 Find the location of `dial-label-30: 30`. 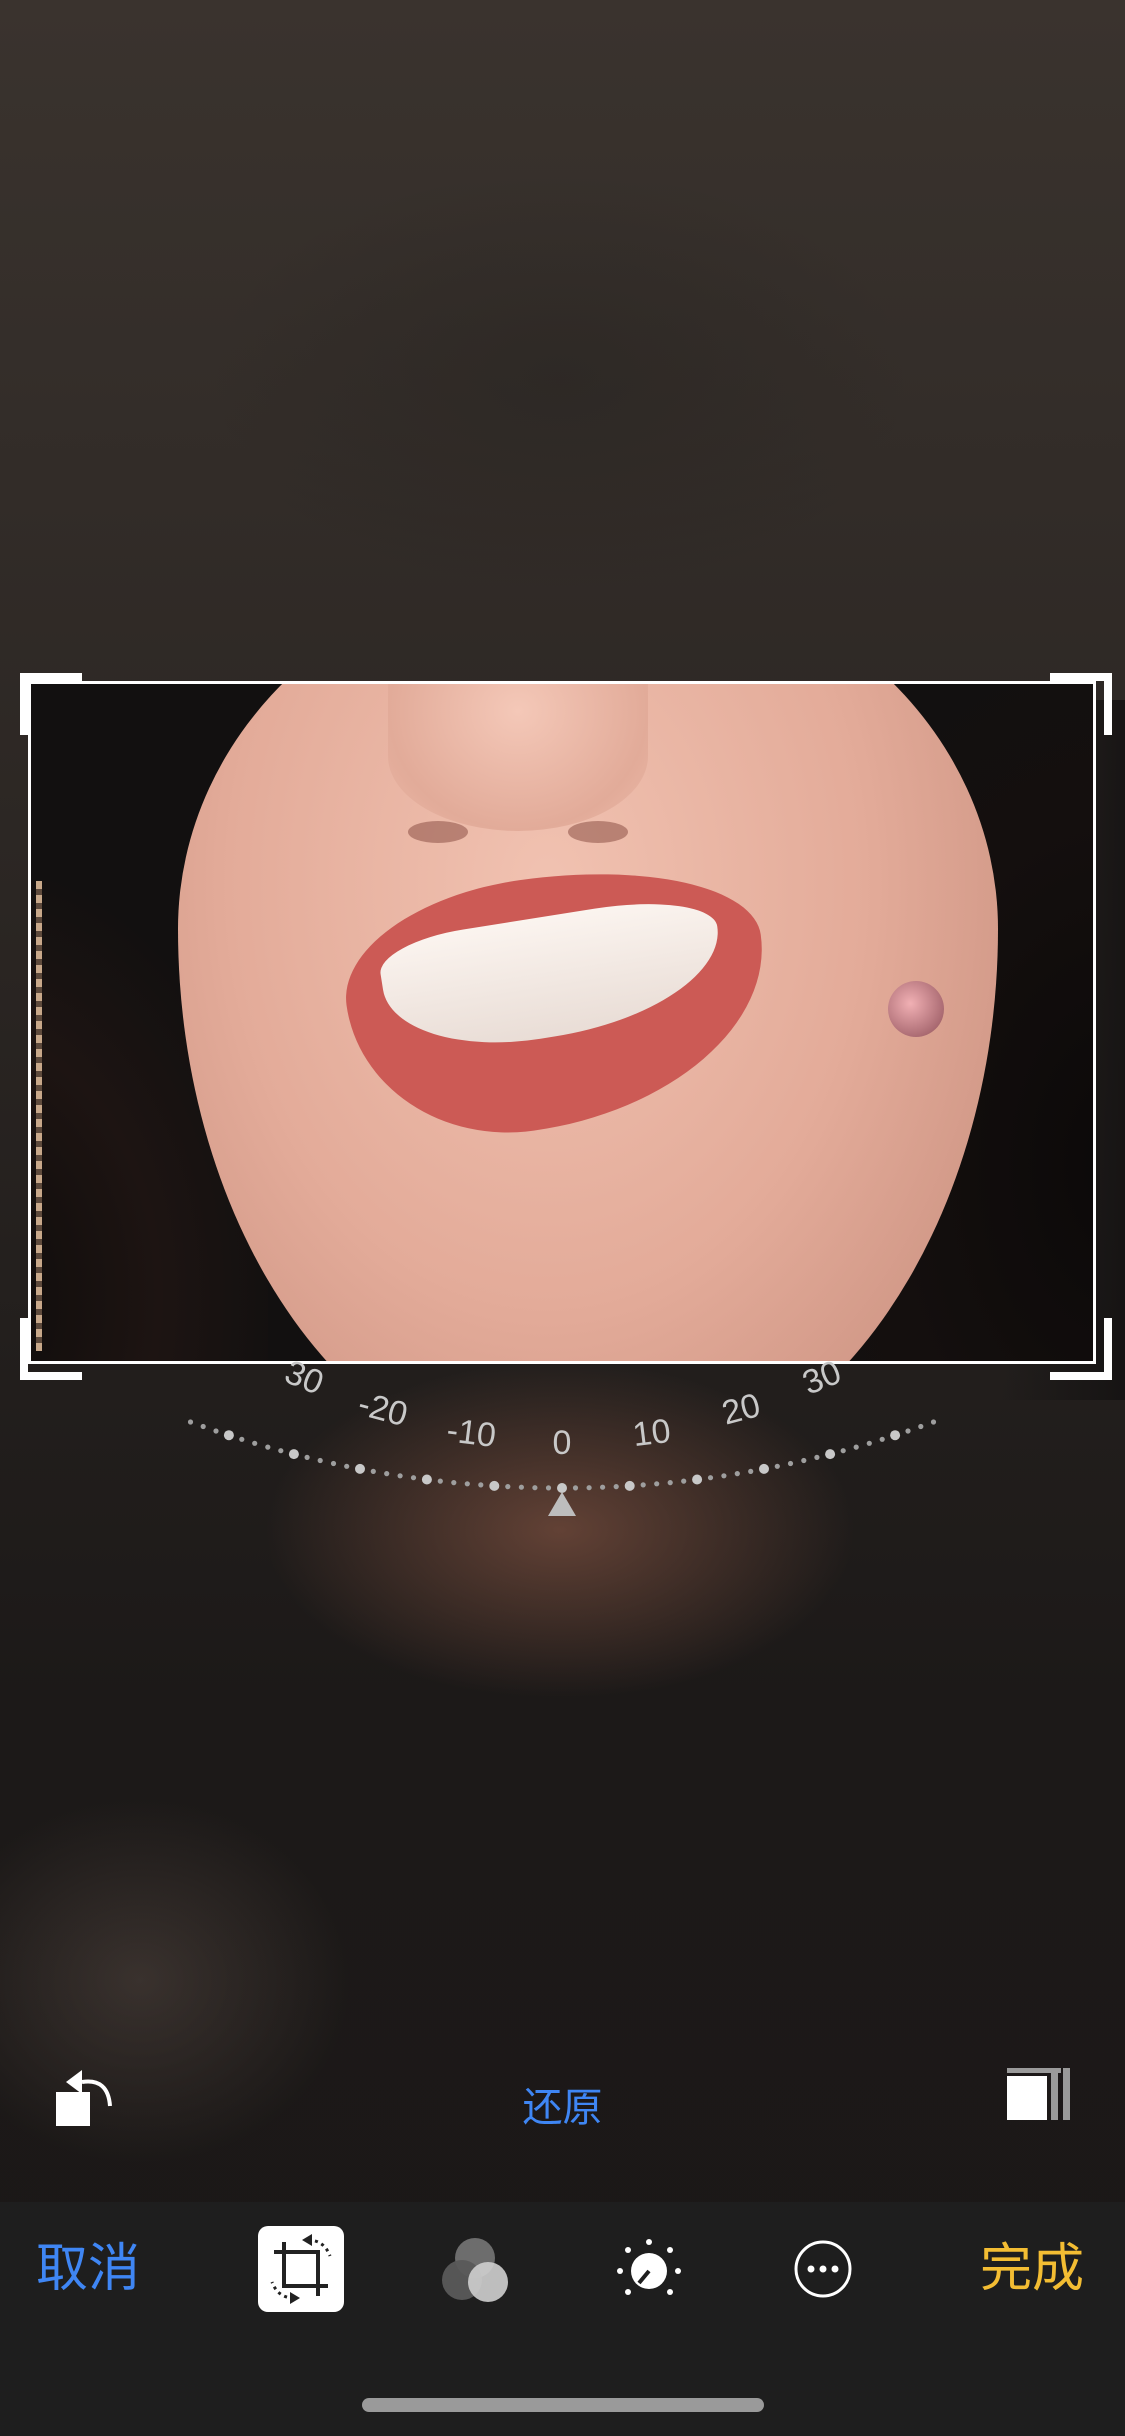

dial-label-30: 30 is located at coordinates (821, 1377).